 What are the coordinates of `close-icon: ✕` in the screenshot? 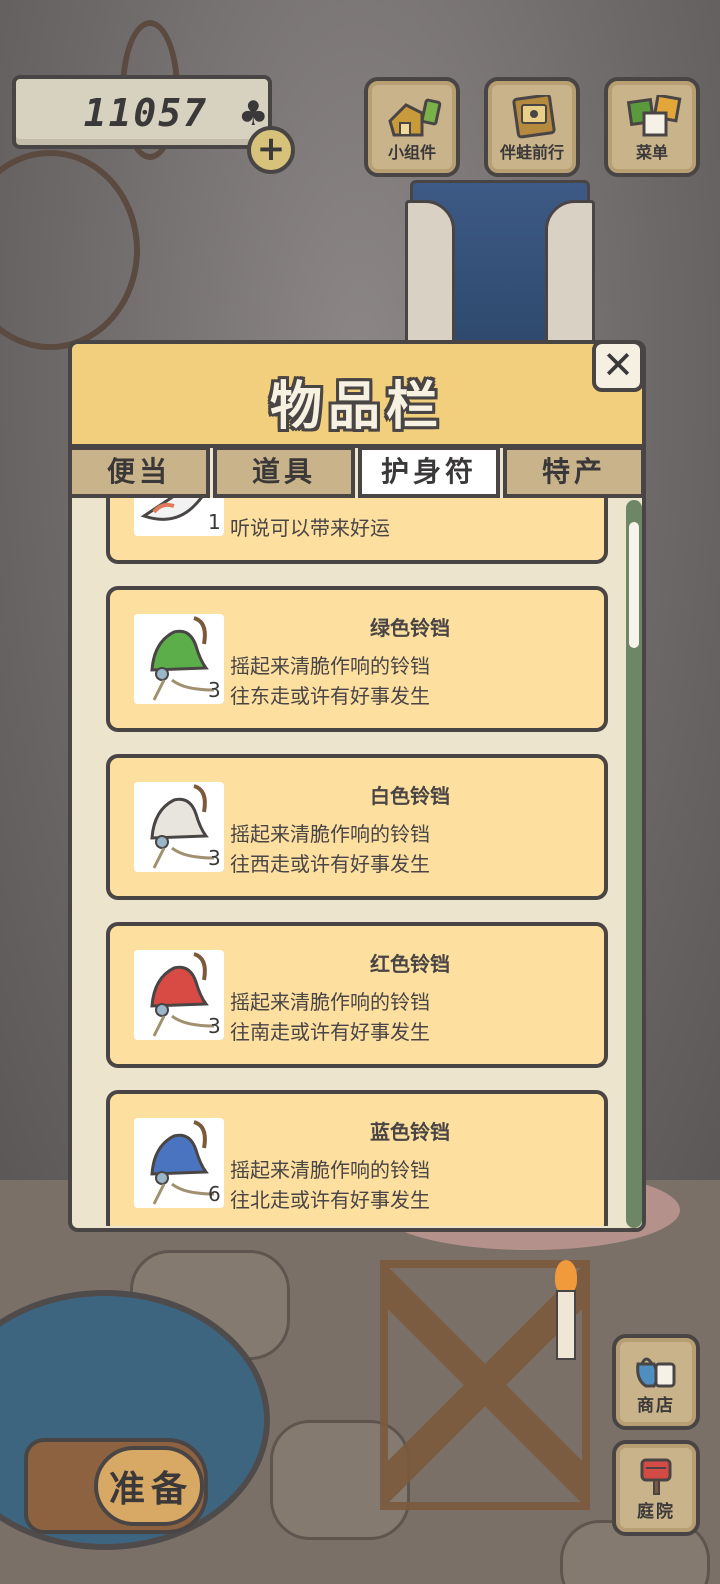 It's located at (618, 365).